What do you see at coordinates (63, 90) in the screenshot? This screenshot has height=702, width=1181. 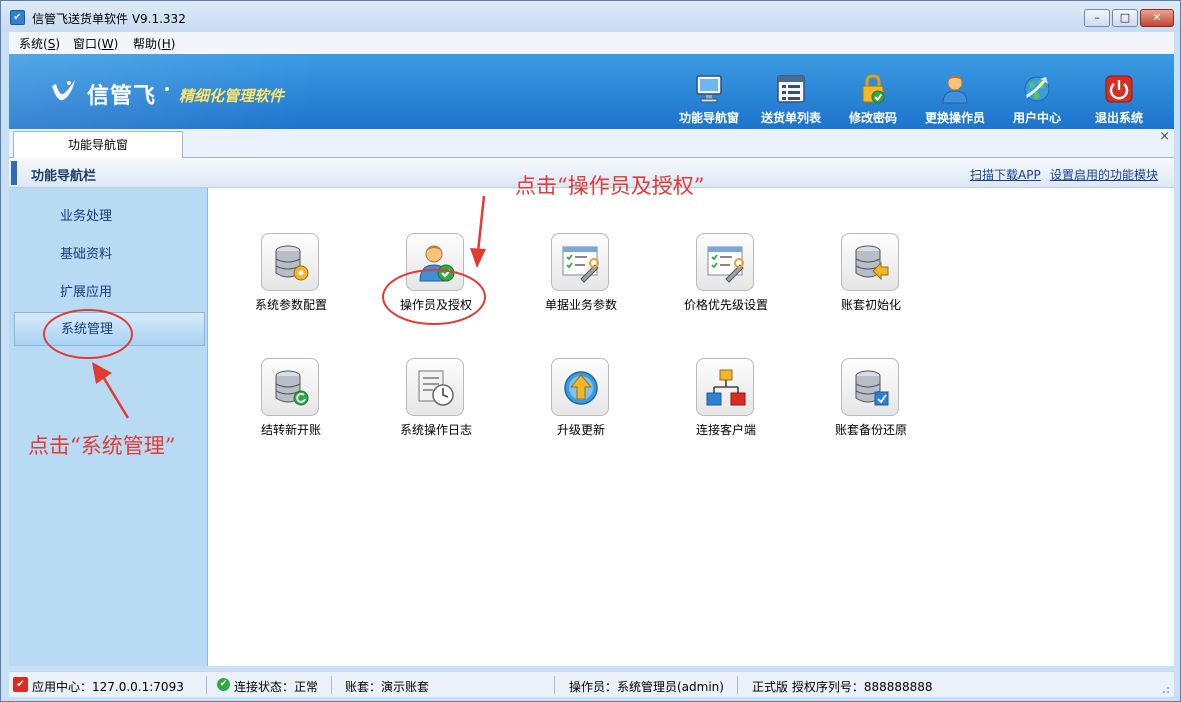 I see `logo-check-icon` at bounding box center [63, 90].